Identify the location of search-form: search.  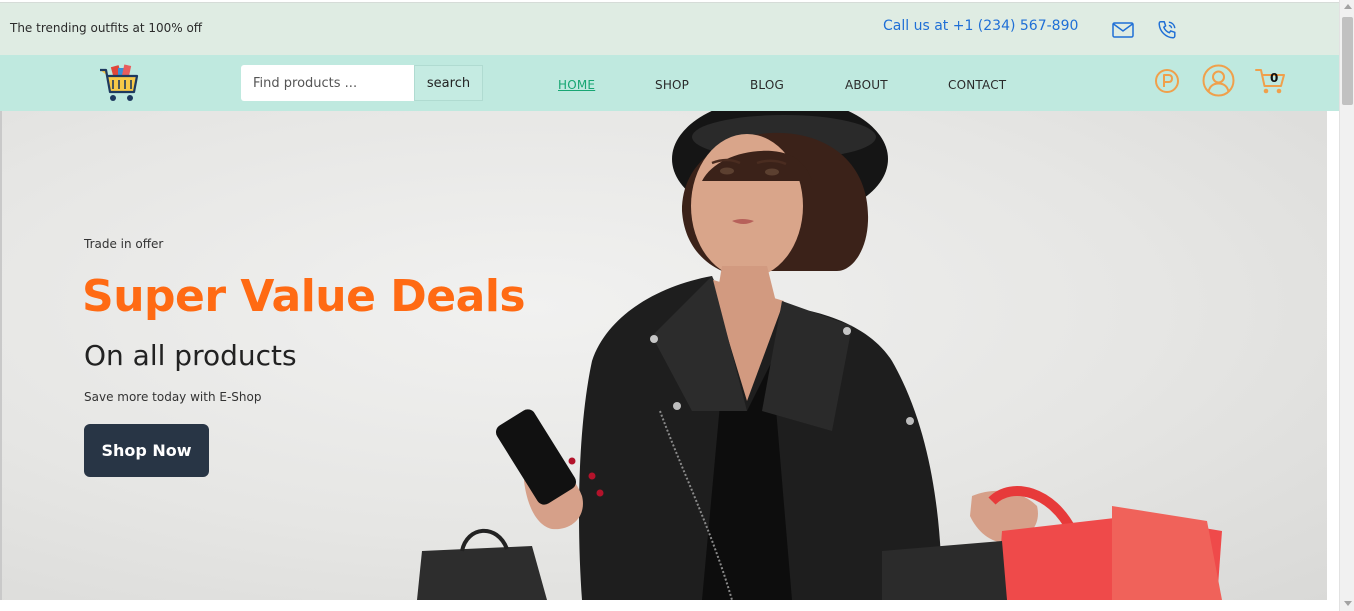
(362, 83).